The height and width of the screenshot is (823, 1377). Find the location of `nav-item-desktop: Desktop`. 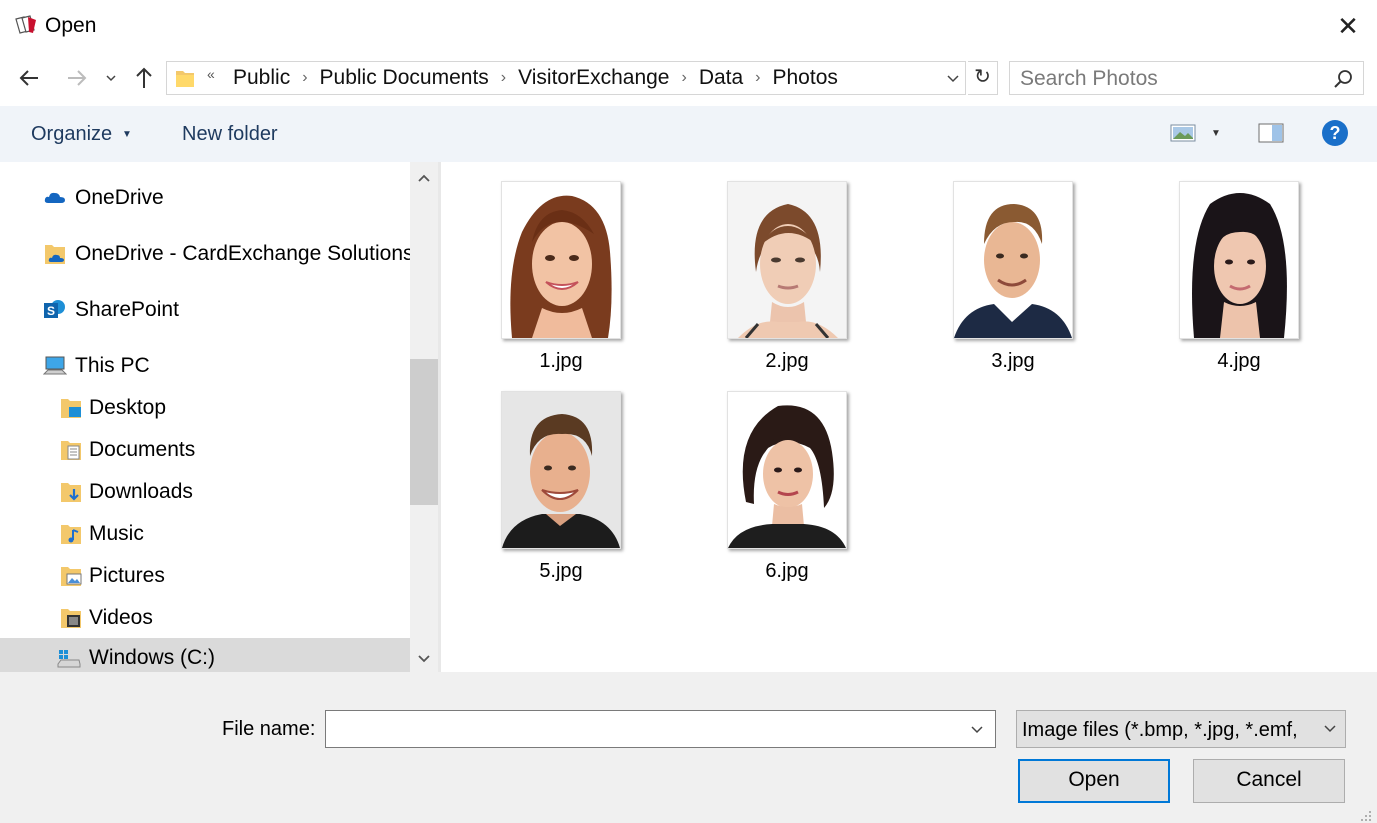

nav-item-desktop: Desktop is located at coordinates (205, 408).